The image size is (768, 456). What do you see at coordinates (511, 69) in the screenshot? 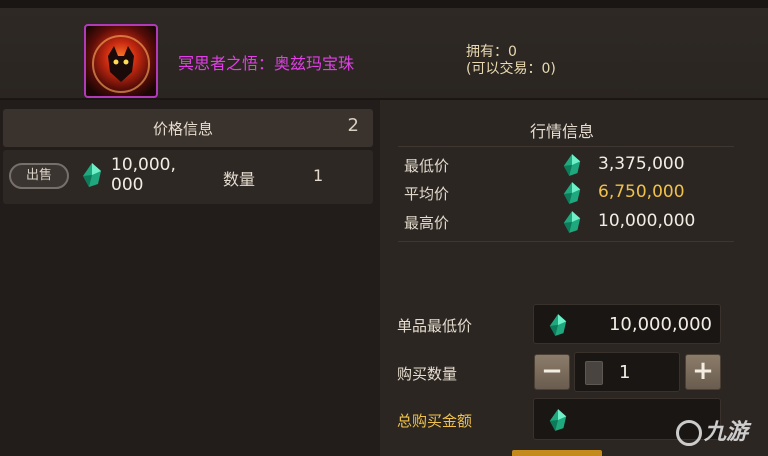
I see `tradable-count: (可以交易：0)` at bounding box center [511, 69].